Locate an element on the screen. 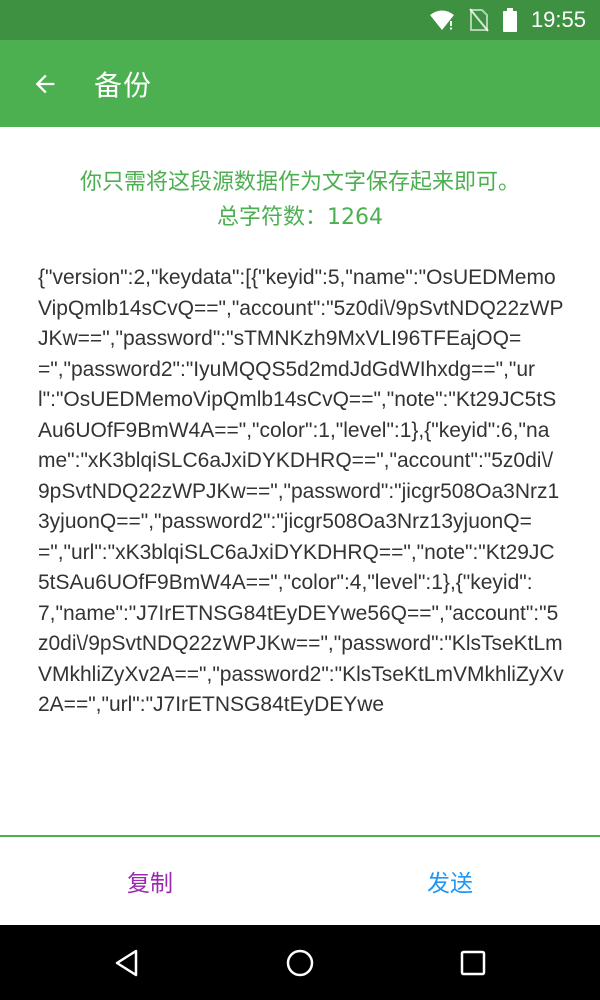 The width and height of the screenshot is (600, 1000). status-time: 19:55 is located at coordinates (558, 19).